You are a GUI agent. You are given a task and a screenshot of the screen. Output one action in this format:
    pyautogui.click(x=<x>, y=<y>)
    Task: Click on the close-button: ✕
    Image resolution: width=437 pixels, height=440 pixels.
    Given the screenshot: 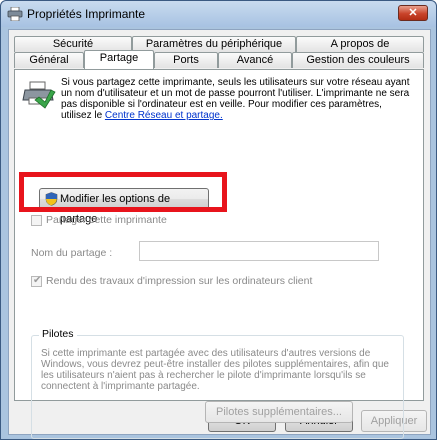 What is the action you would take?
    pyautogui.click(x=413, y=13)
    